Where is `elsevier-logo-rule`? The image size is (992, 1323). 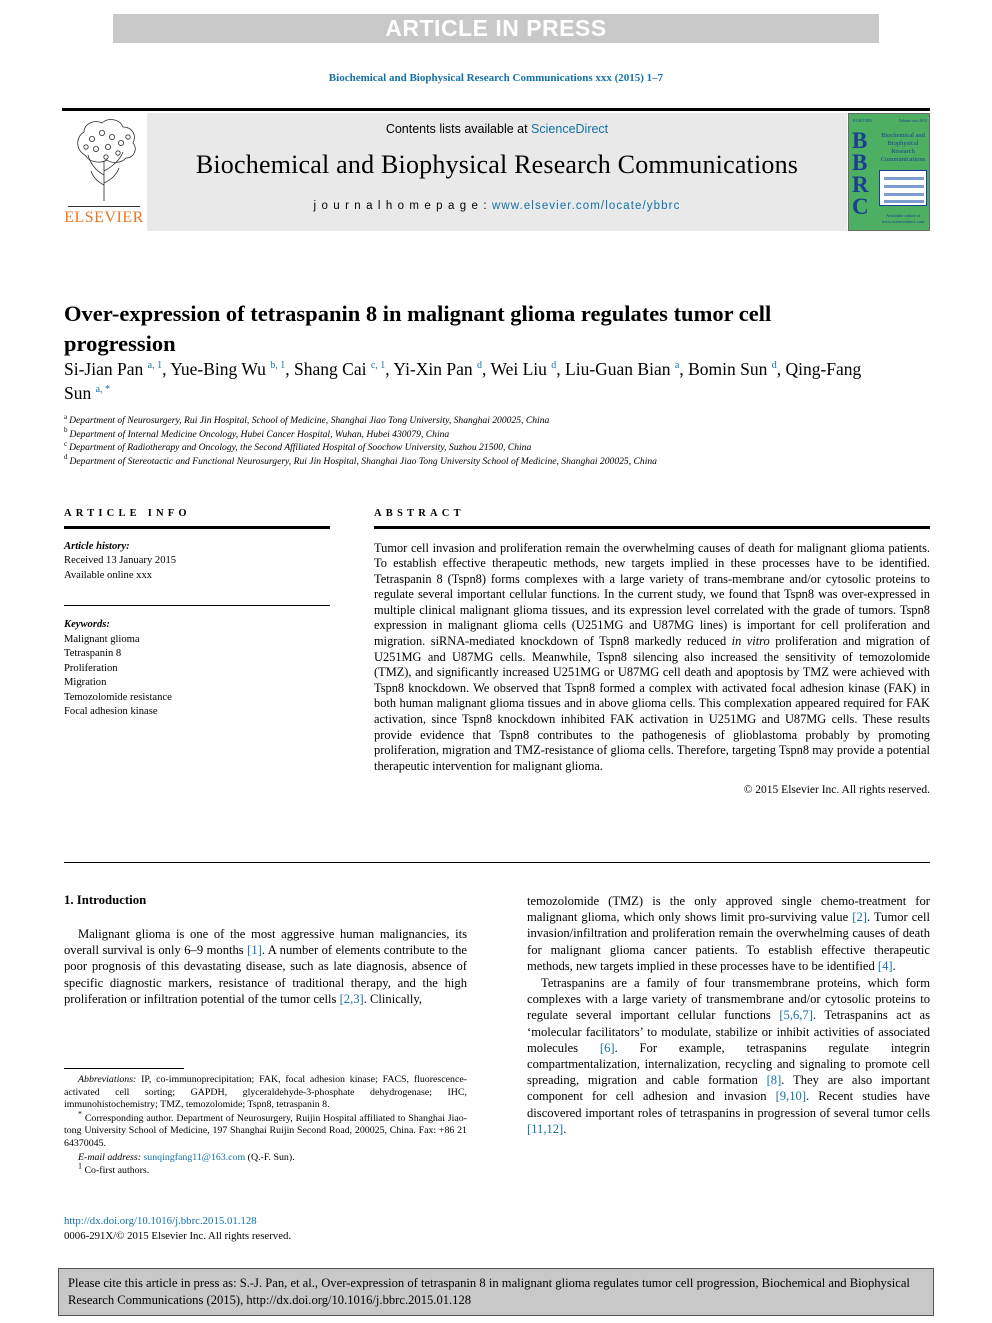 elsevier-logo-rule is located at coordinates (104, 206).